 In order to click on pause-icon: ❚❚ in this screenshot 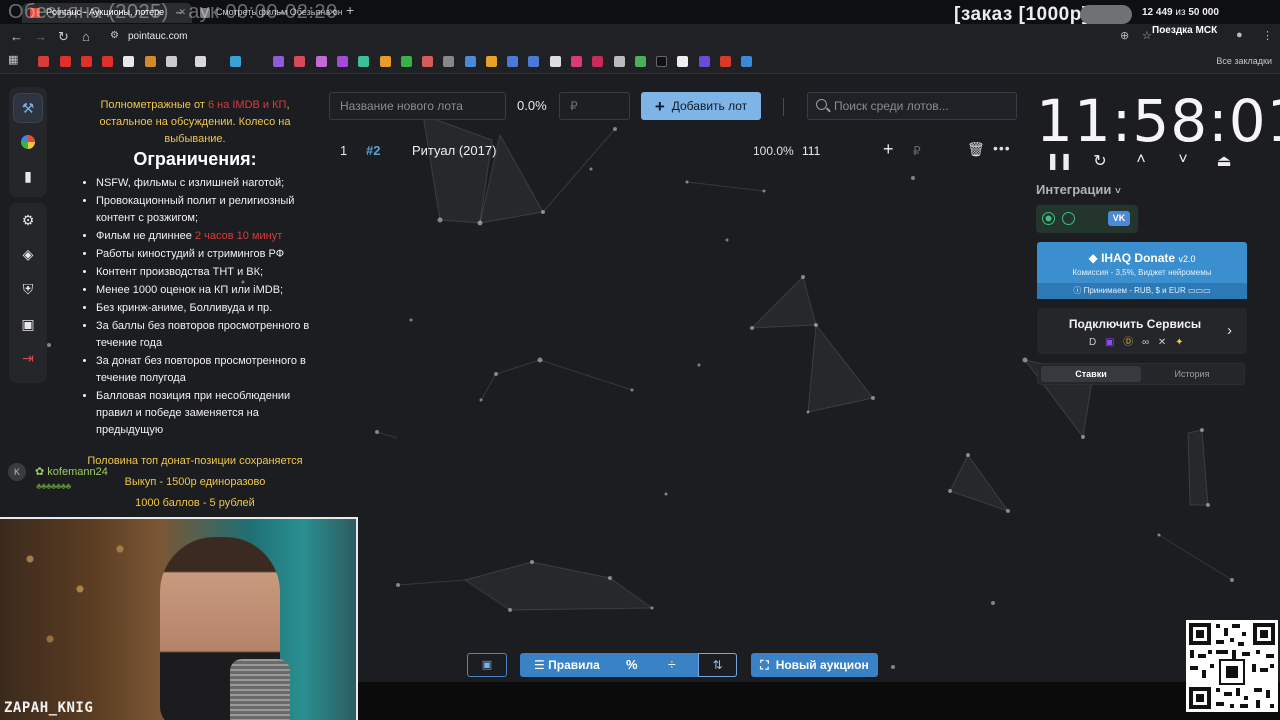, I will do `click(1059, 162)`.